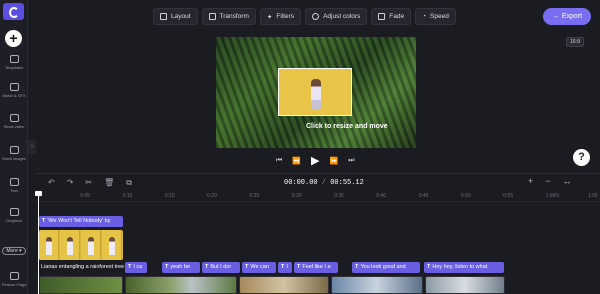 This screenshot has height=294, width=600. I want to click on sidebar-item-text: Text, so click(14, 185).